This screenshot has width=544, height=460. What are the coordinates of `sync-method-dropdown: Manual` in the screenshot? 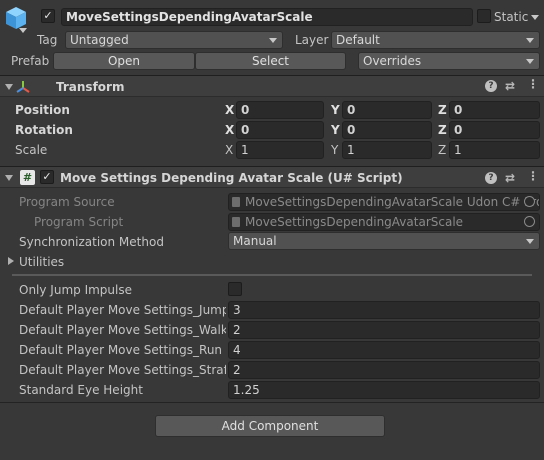 It's located at (384, 241).